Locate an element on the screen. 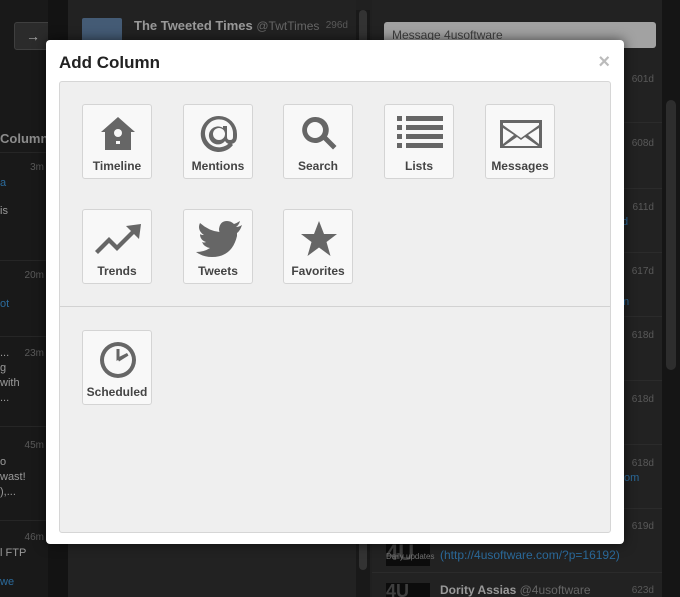 The height and width of the screenshot is (597, 680). tile-trends: Trends is located at coordinates (117, 246).